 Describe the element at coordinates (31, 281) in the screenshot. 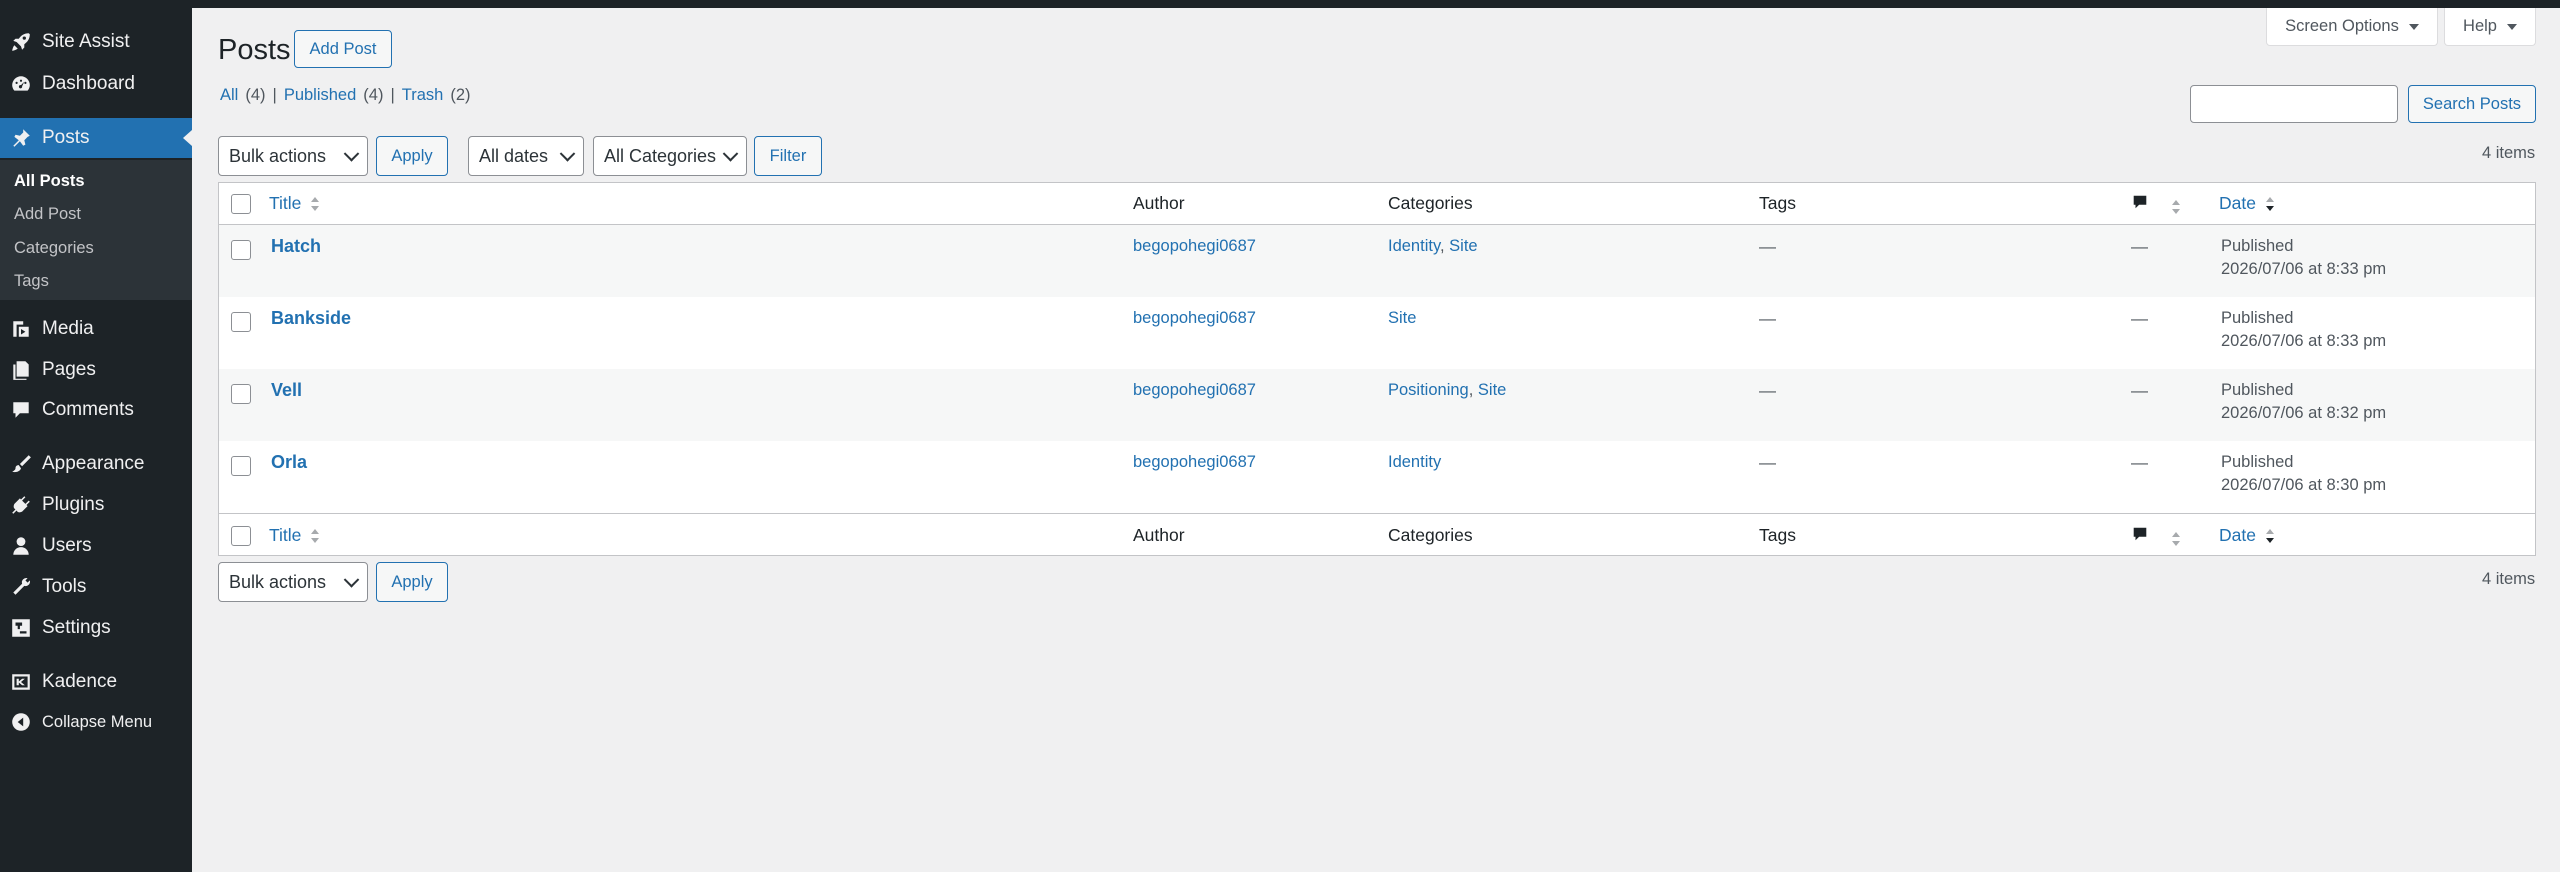

I see `submenu-tags: Tags` at that location.